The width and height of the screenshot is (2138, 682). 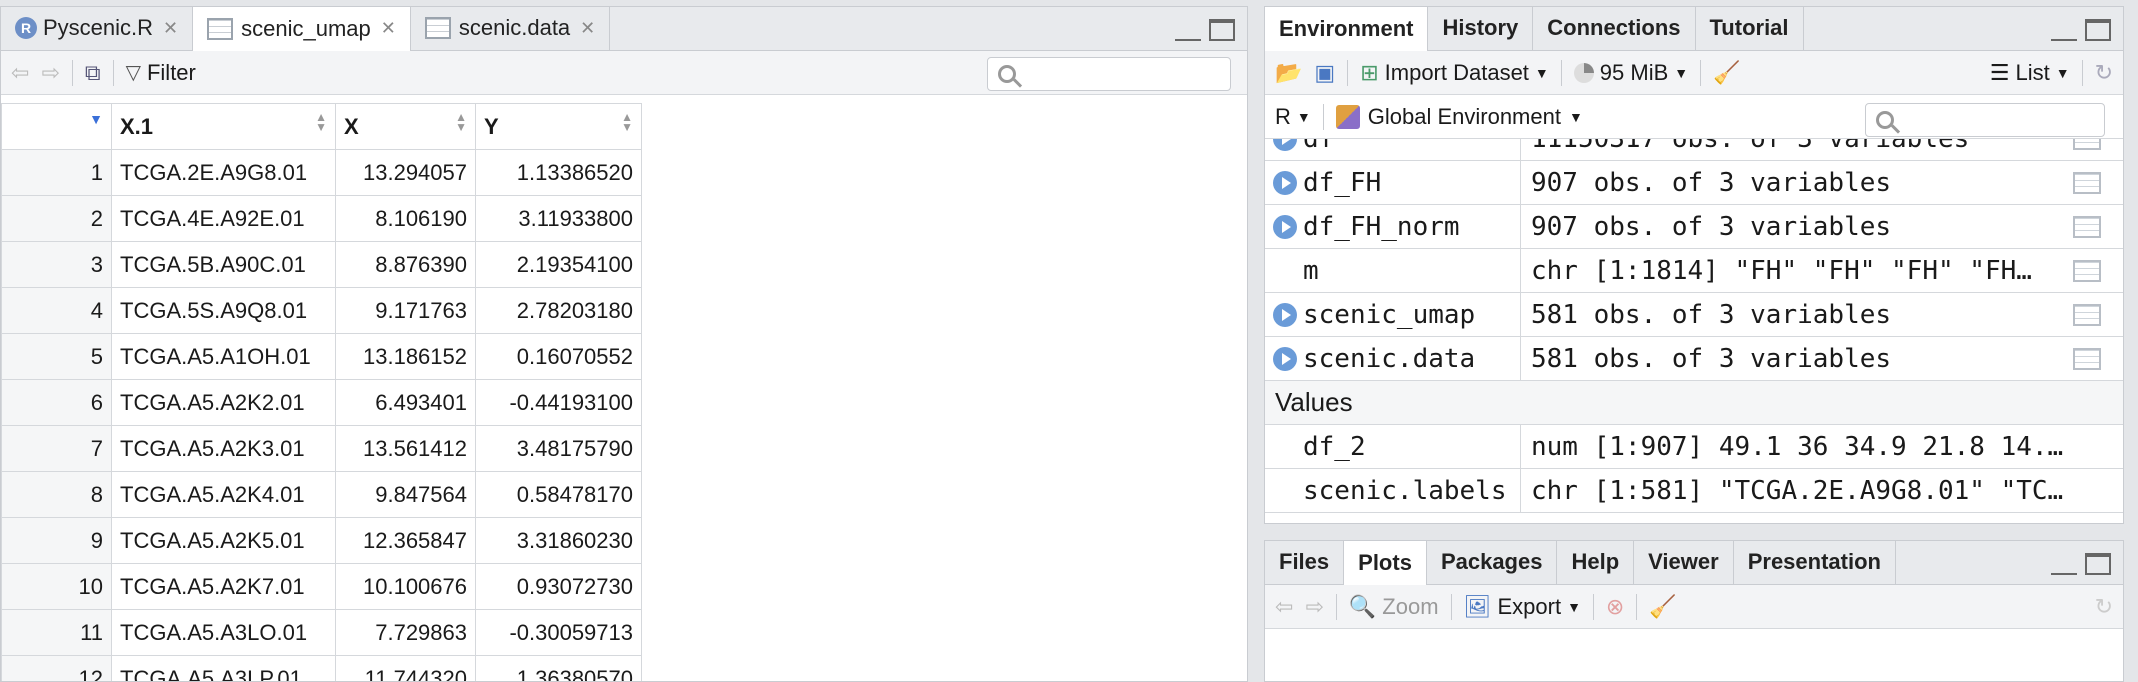 What do you see at coordinates (223, 126) in the screenshot?
I see `column-header-x1: X.1 ▲ ▼` at bounding box center [223, 126].